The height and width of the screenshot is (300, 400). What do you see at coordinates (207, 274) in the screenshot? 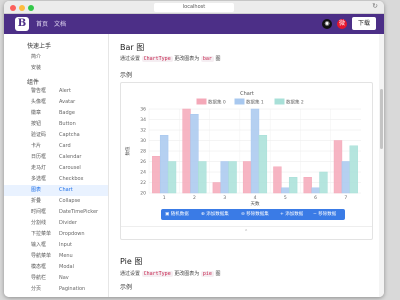
I see `pie-desc-code2: pie` at bounding box center [207, 274].